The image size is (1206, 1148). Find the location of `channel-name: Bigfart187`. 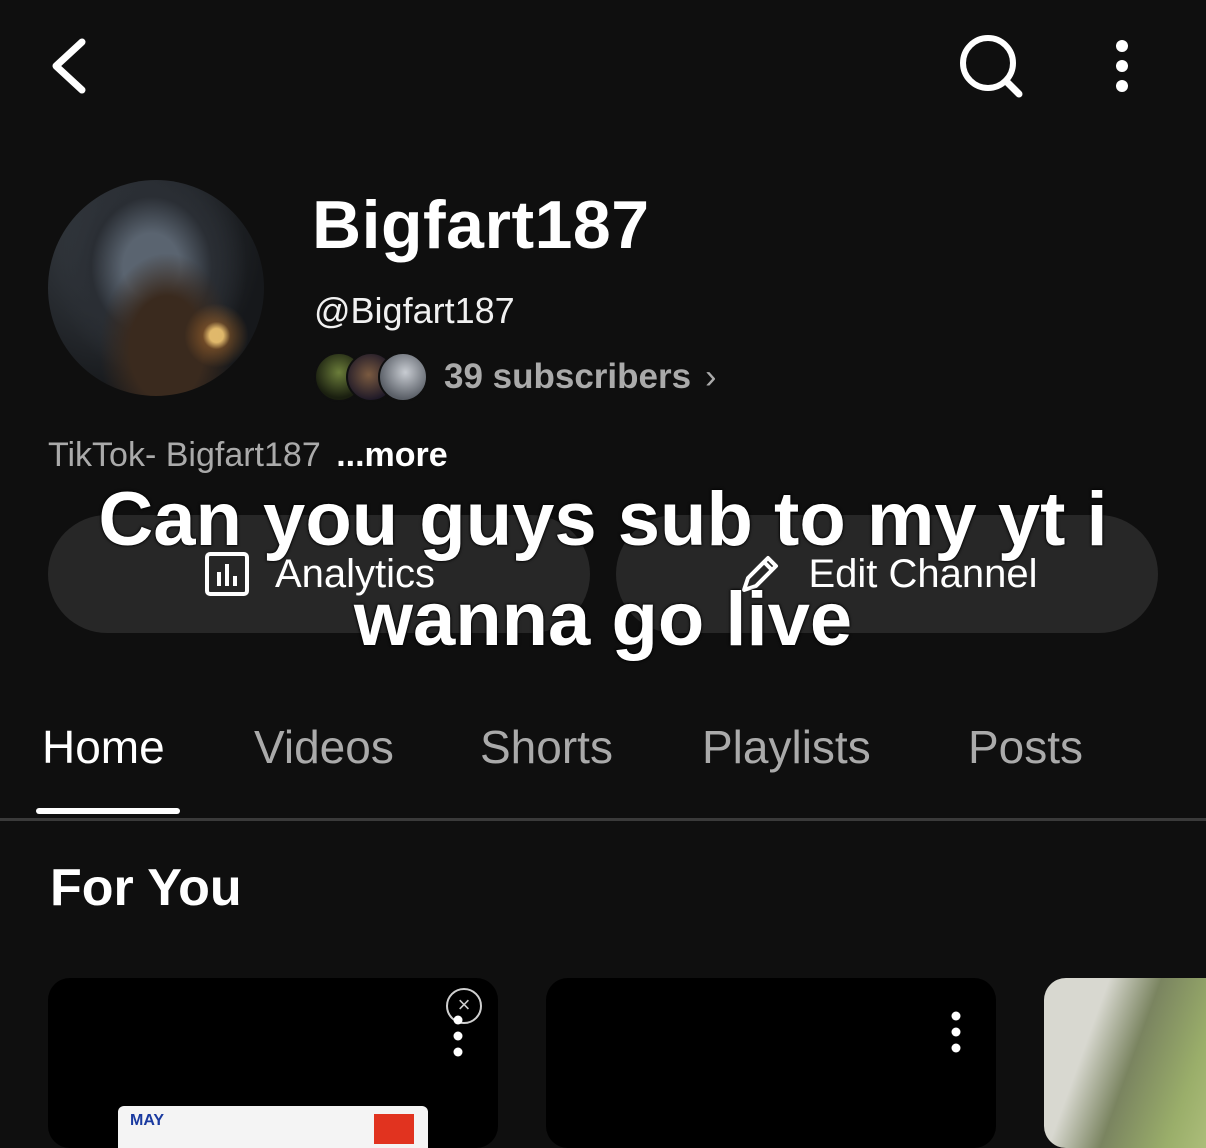

channel-name: Bigfart187 is located at coordinates (481, 225).